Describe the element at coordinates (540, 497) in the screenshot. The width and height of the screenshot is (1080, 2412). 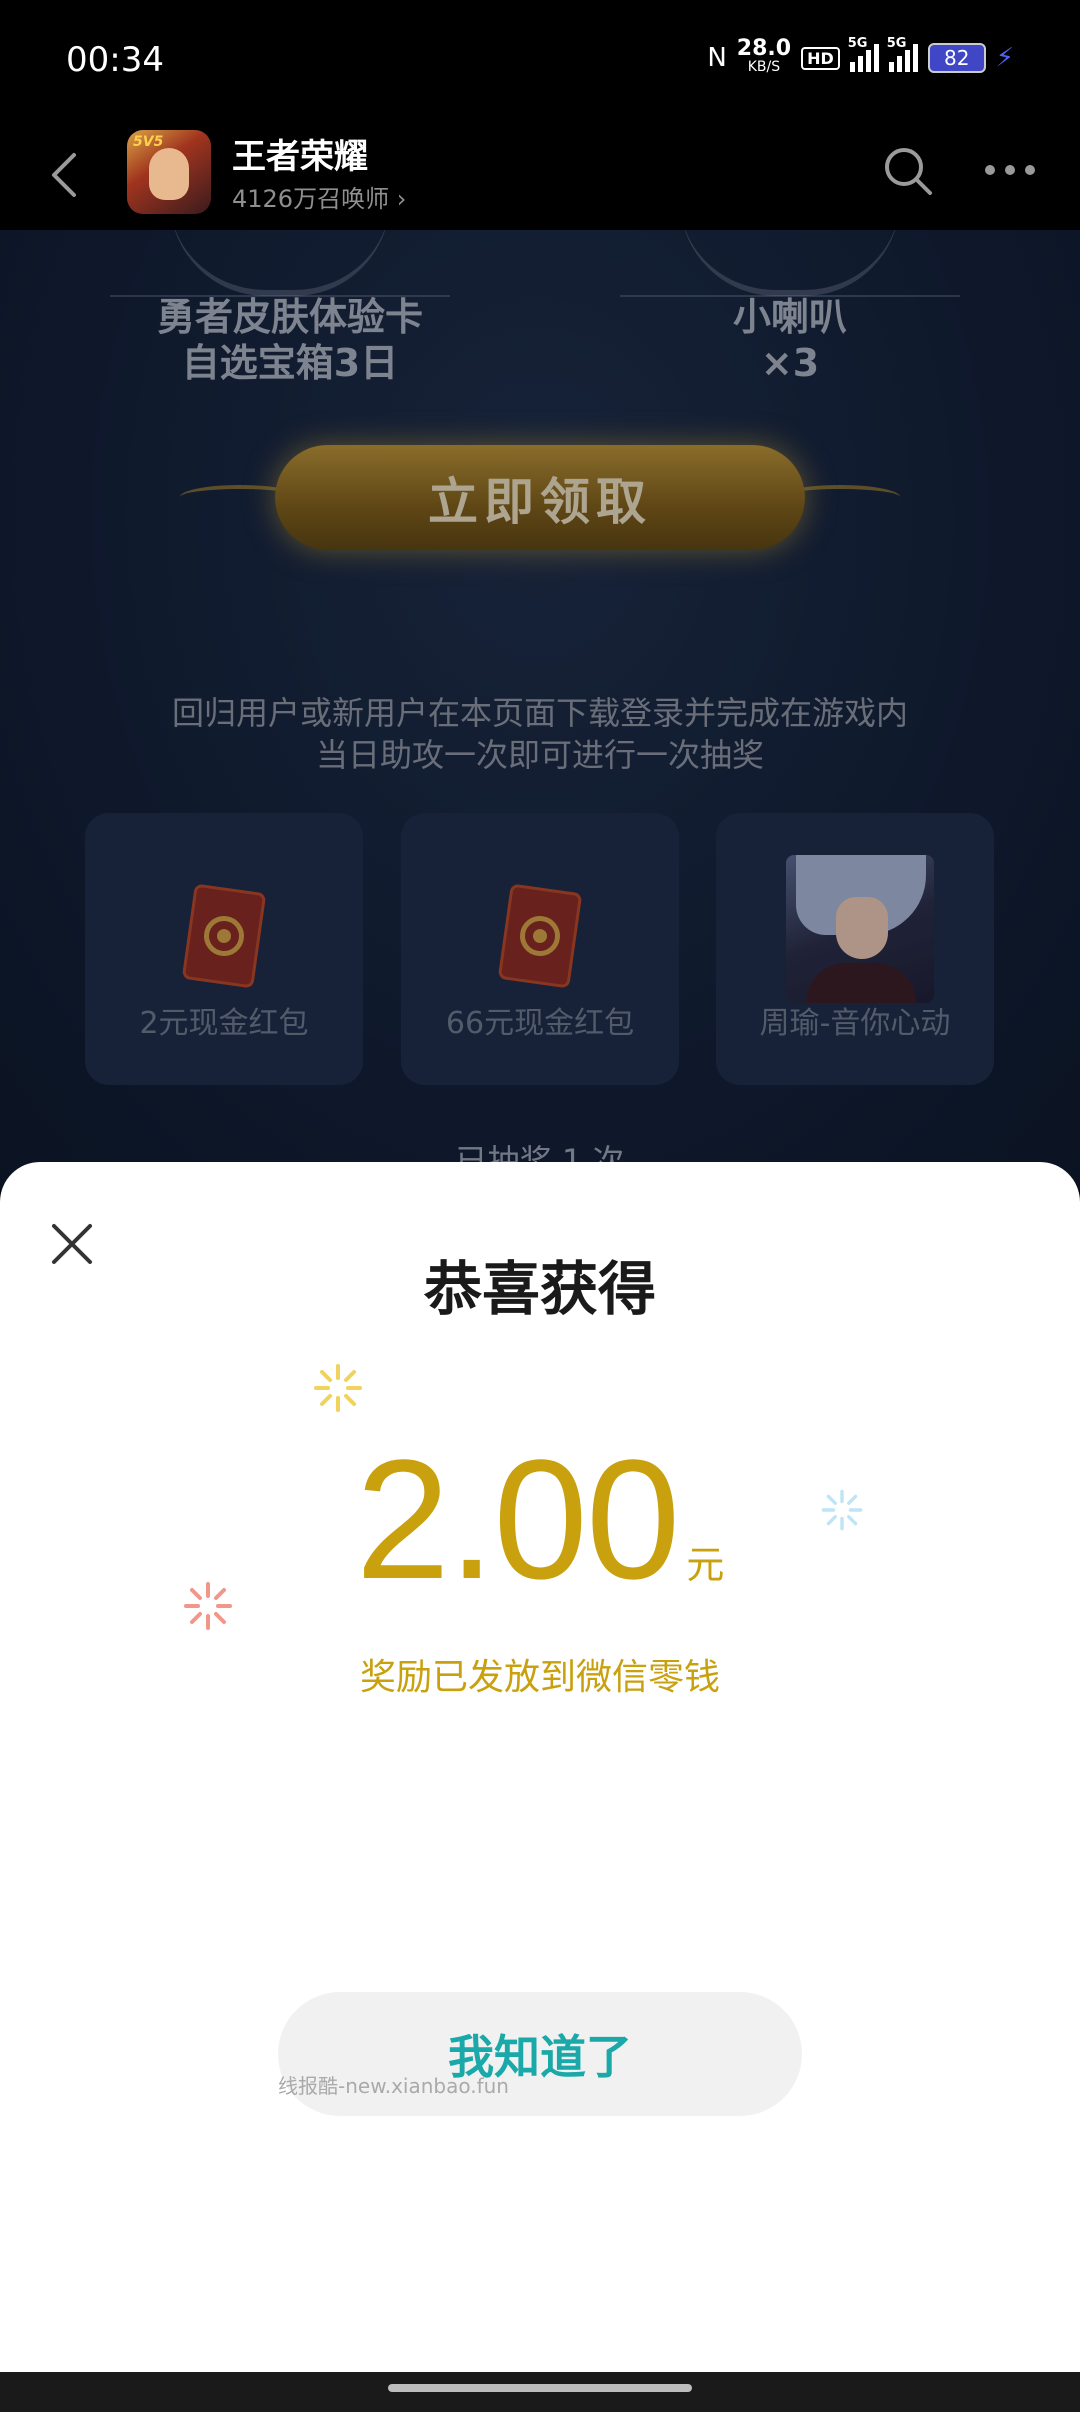
I see `claim-button: 立即领取` at that location.